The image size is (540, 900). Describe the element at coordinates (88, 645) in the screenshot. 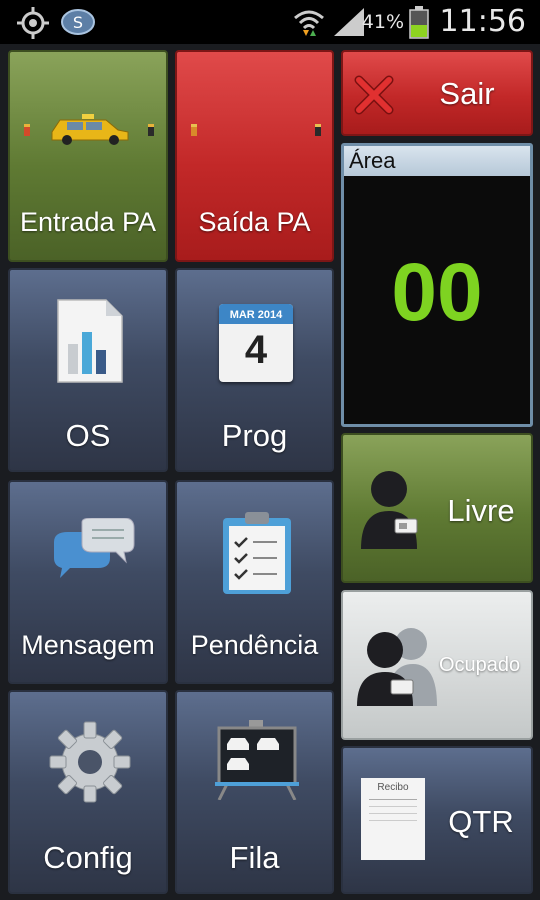

I see `mensagem-label: Mensagem` at that location.